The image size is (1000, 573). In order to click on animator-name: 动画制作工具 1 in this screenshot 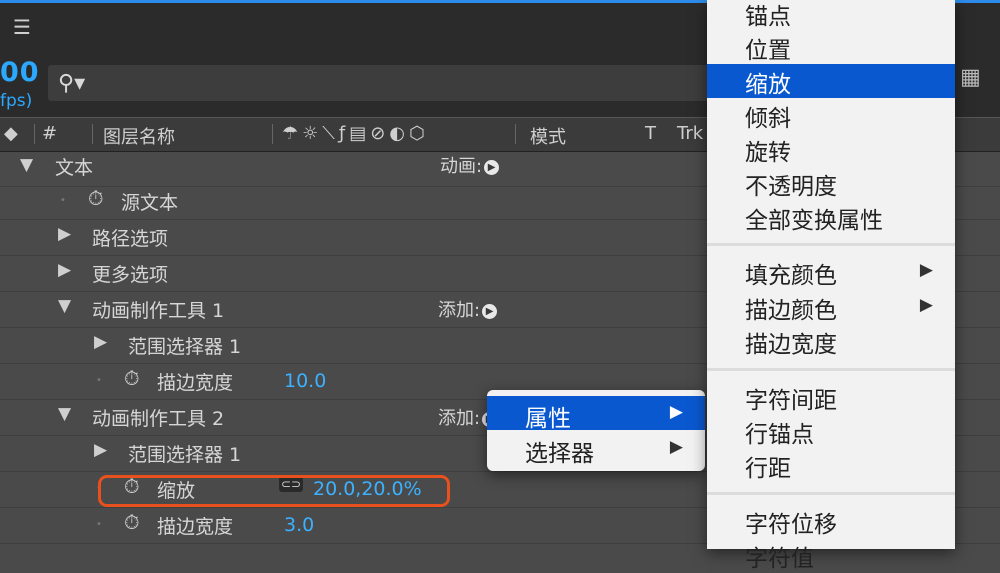, I will do `click(158, 311)`.